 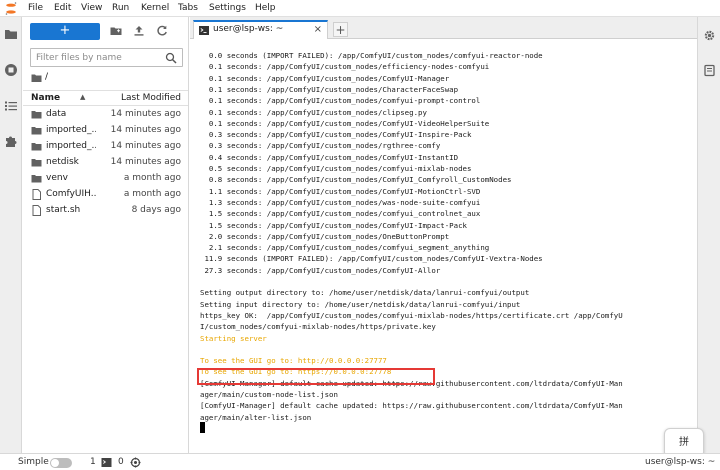 I want to click on simple-mode-toggle, so click(x=61, y=463).